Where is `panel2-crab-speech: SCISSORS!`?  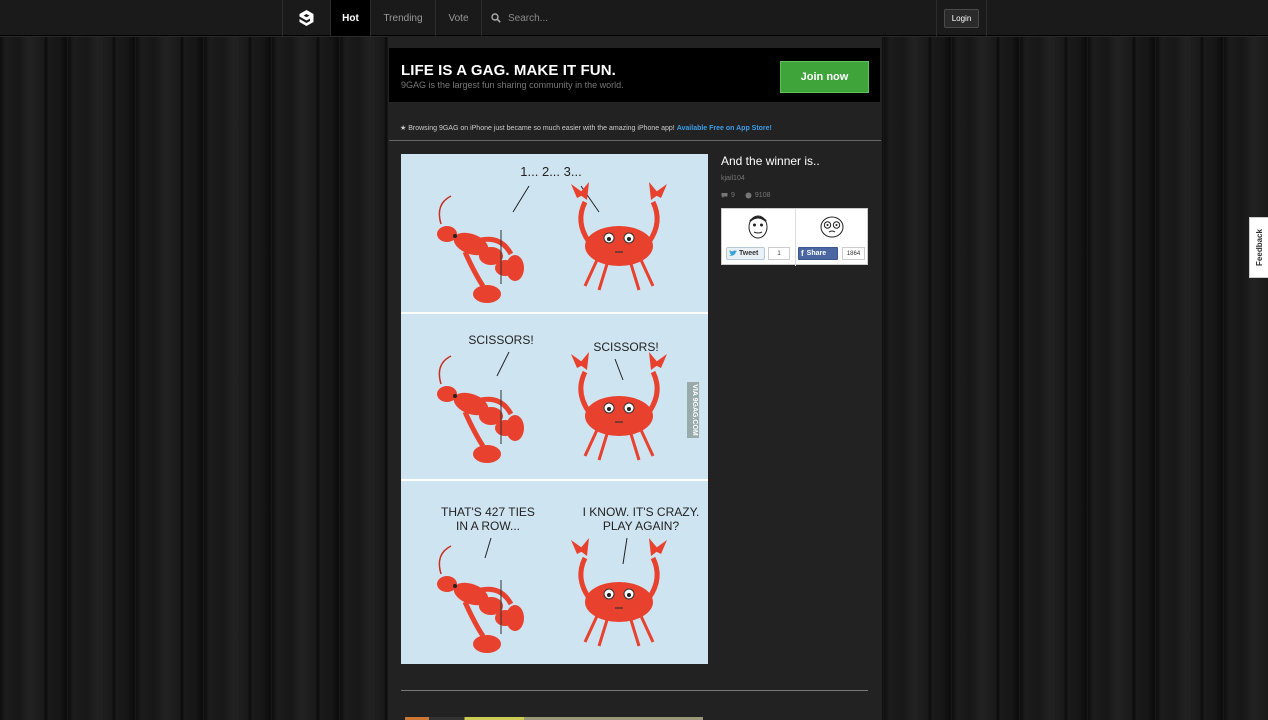 panel2-crab-speech: SCISSORS! is located at coordinates (625, 347).